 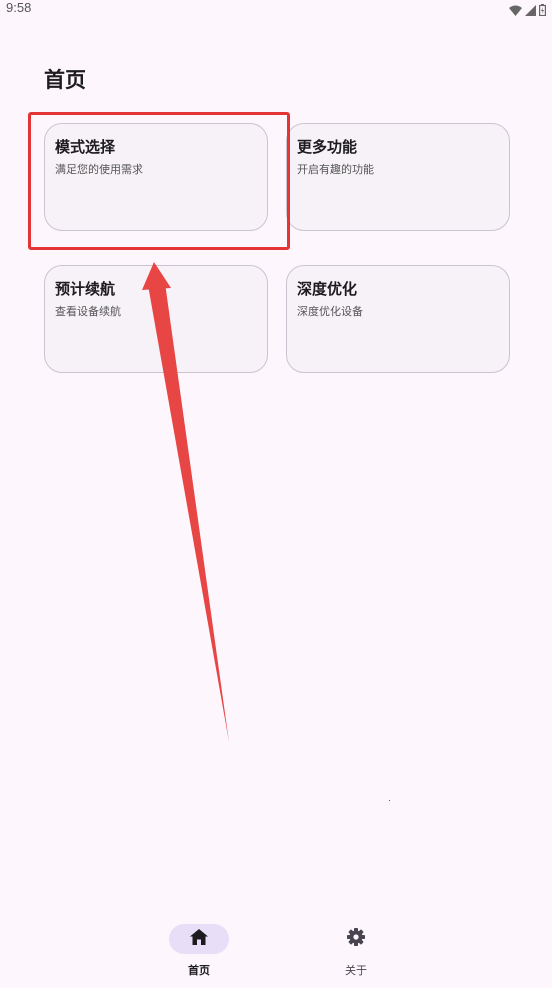 I want to click on nav-label-about: 关于, so click(x=356, y=970).